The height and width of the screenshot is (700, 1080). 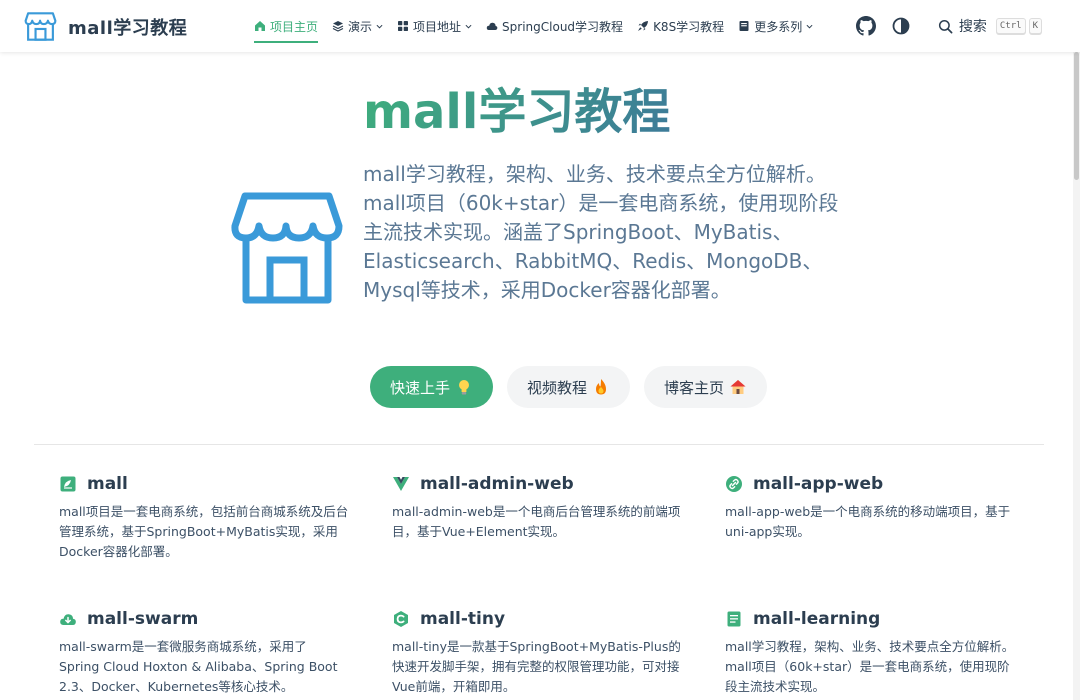 I want to click on lightbulb-icon, so click(x=464, y=387).